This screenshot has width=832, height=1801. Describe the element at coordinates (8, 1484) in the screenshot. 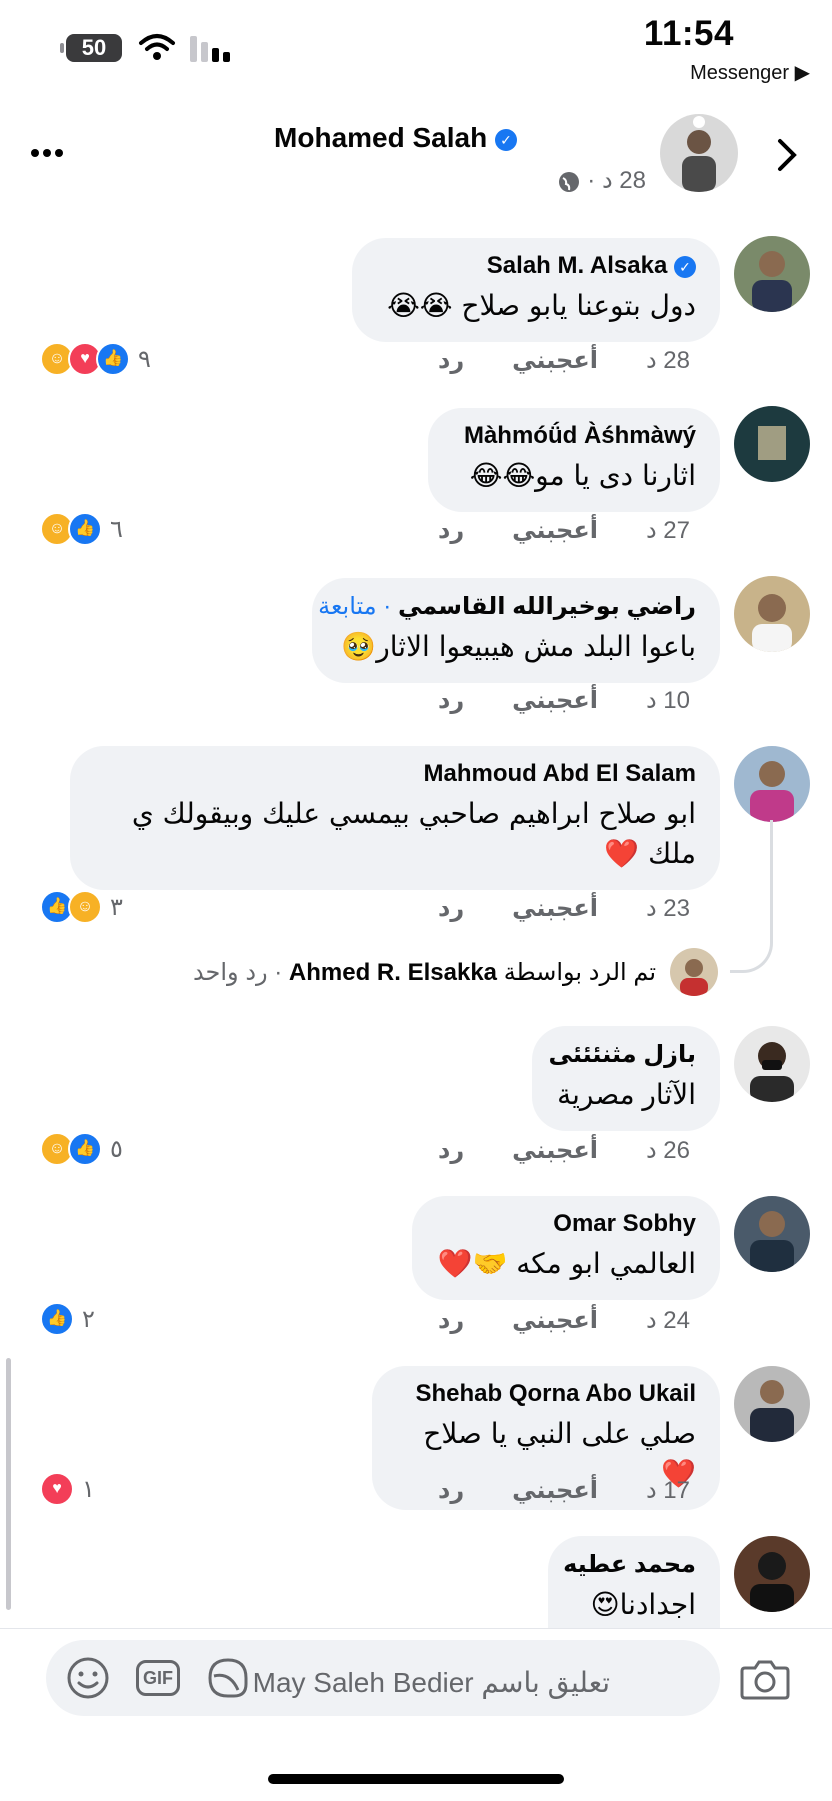

I see `scroll-indicator` at that location.